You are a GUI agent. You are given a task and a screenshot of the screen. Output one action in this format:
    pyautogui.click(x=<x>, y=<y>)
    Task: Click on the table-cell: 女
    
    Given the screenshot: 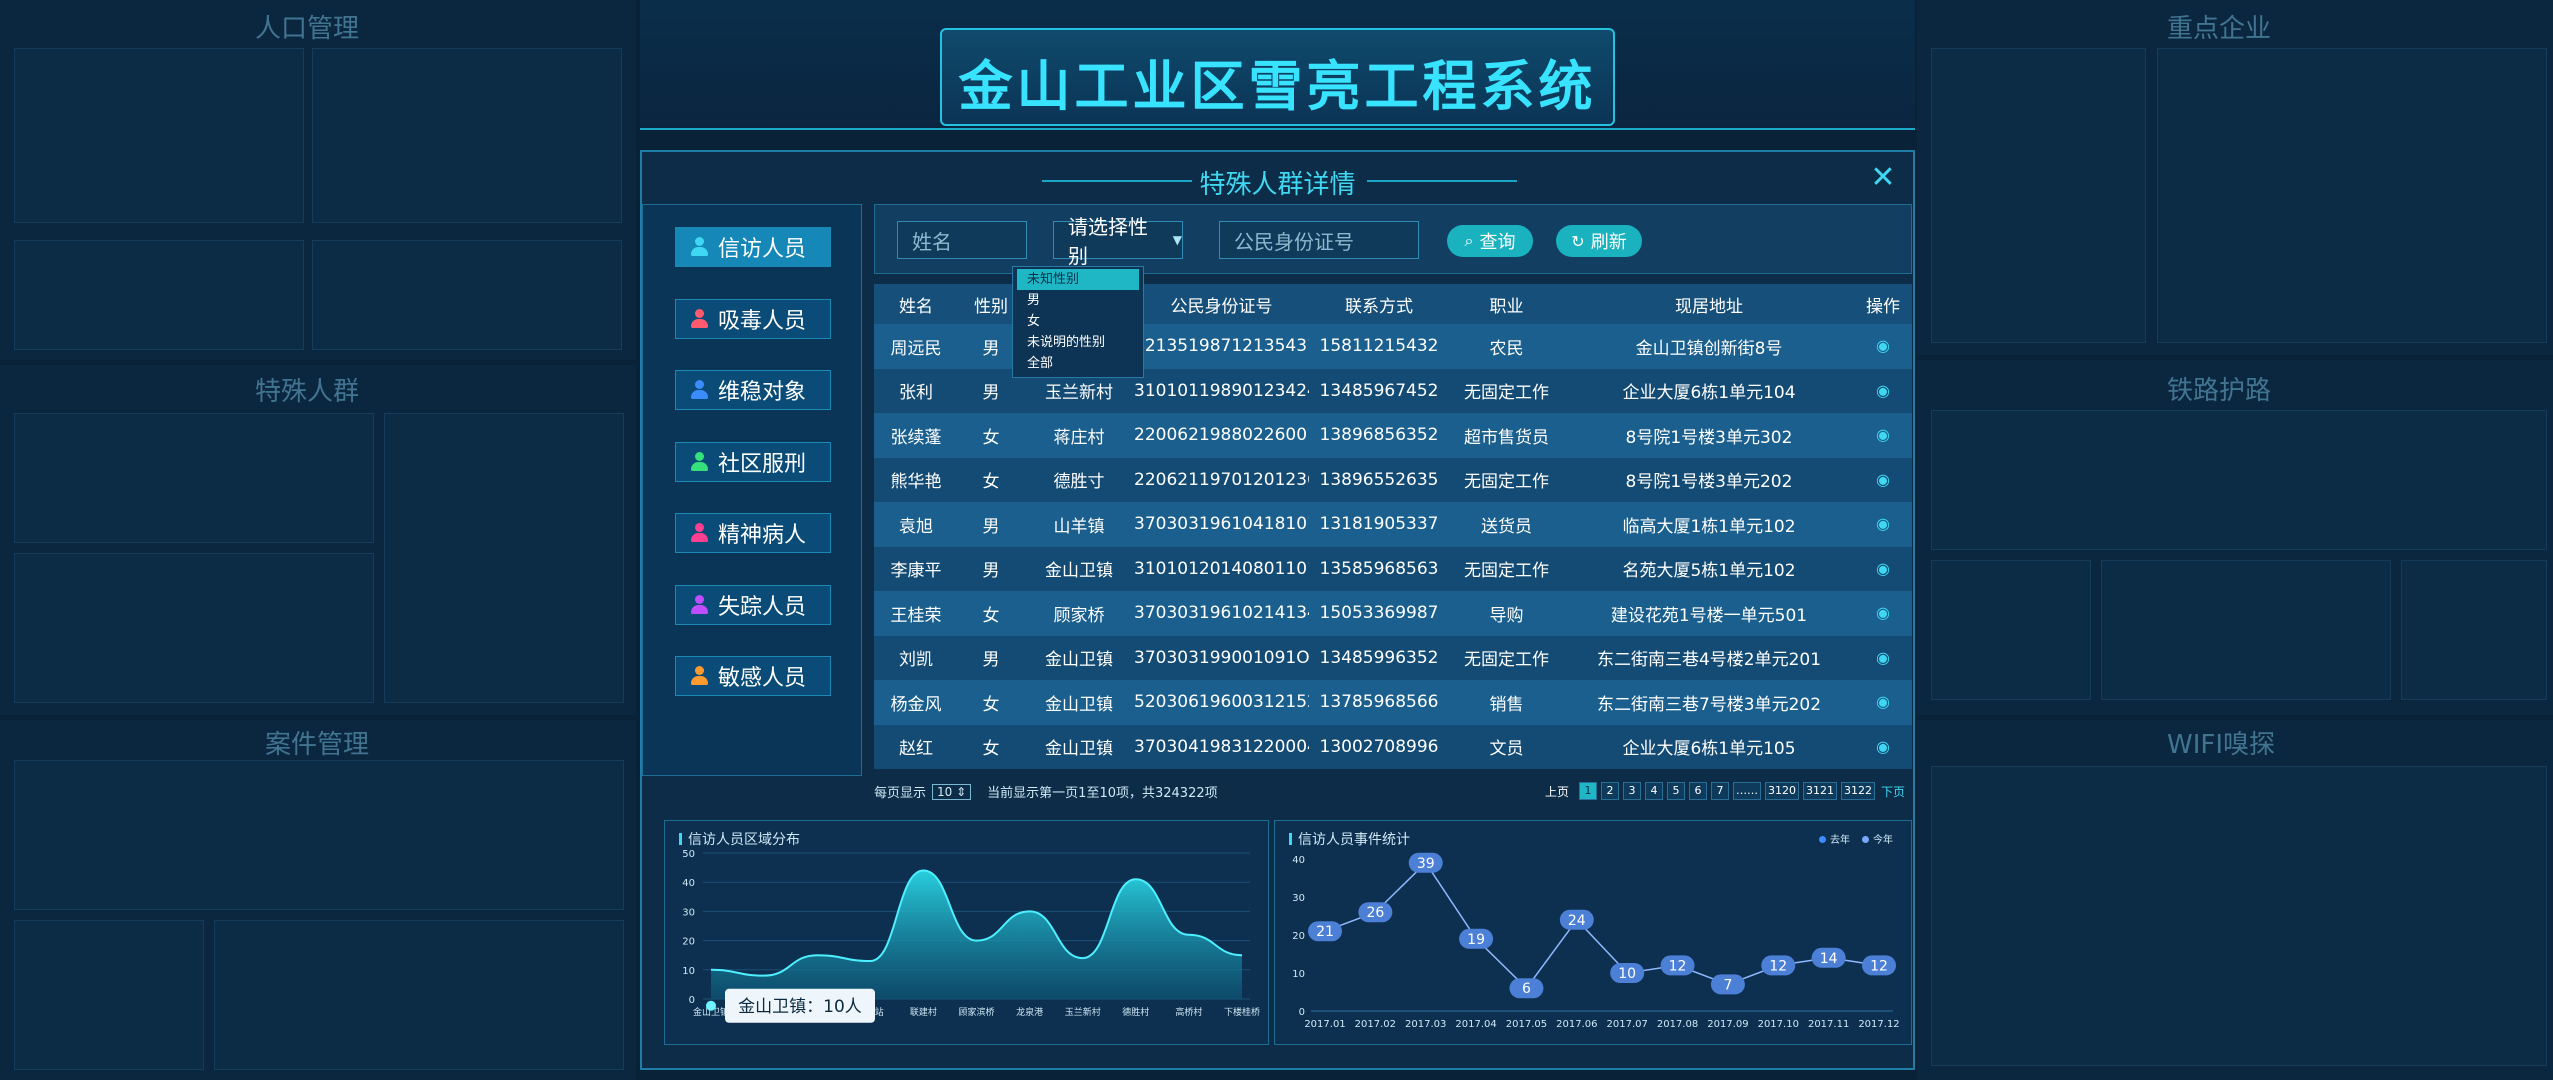 What is the action you would take?
    pyautogui.click(x=991, y=702)
    